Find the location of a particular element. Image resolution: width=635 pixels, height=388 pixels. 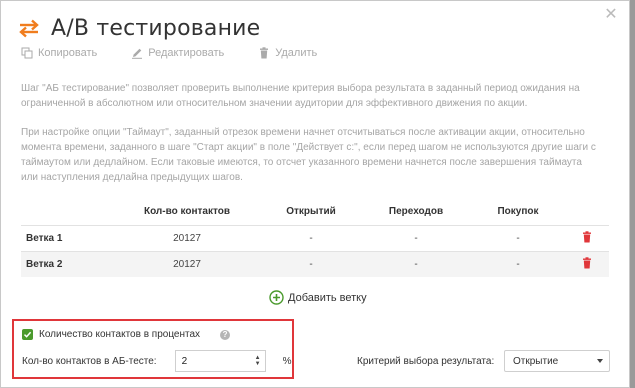

column-header: Покупок is located at coordinates (518, 211).